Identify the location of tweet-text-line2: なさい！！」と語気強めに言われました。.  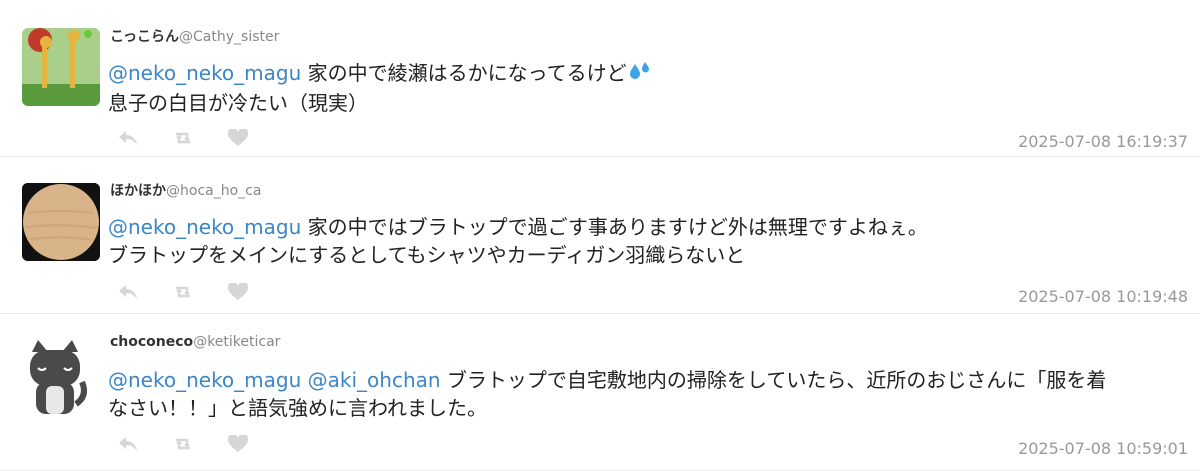
(297, 408).